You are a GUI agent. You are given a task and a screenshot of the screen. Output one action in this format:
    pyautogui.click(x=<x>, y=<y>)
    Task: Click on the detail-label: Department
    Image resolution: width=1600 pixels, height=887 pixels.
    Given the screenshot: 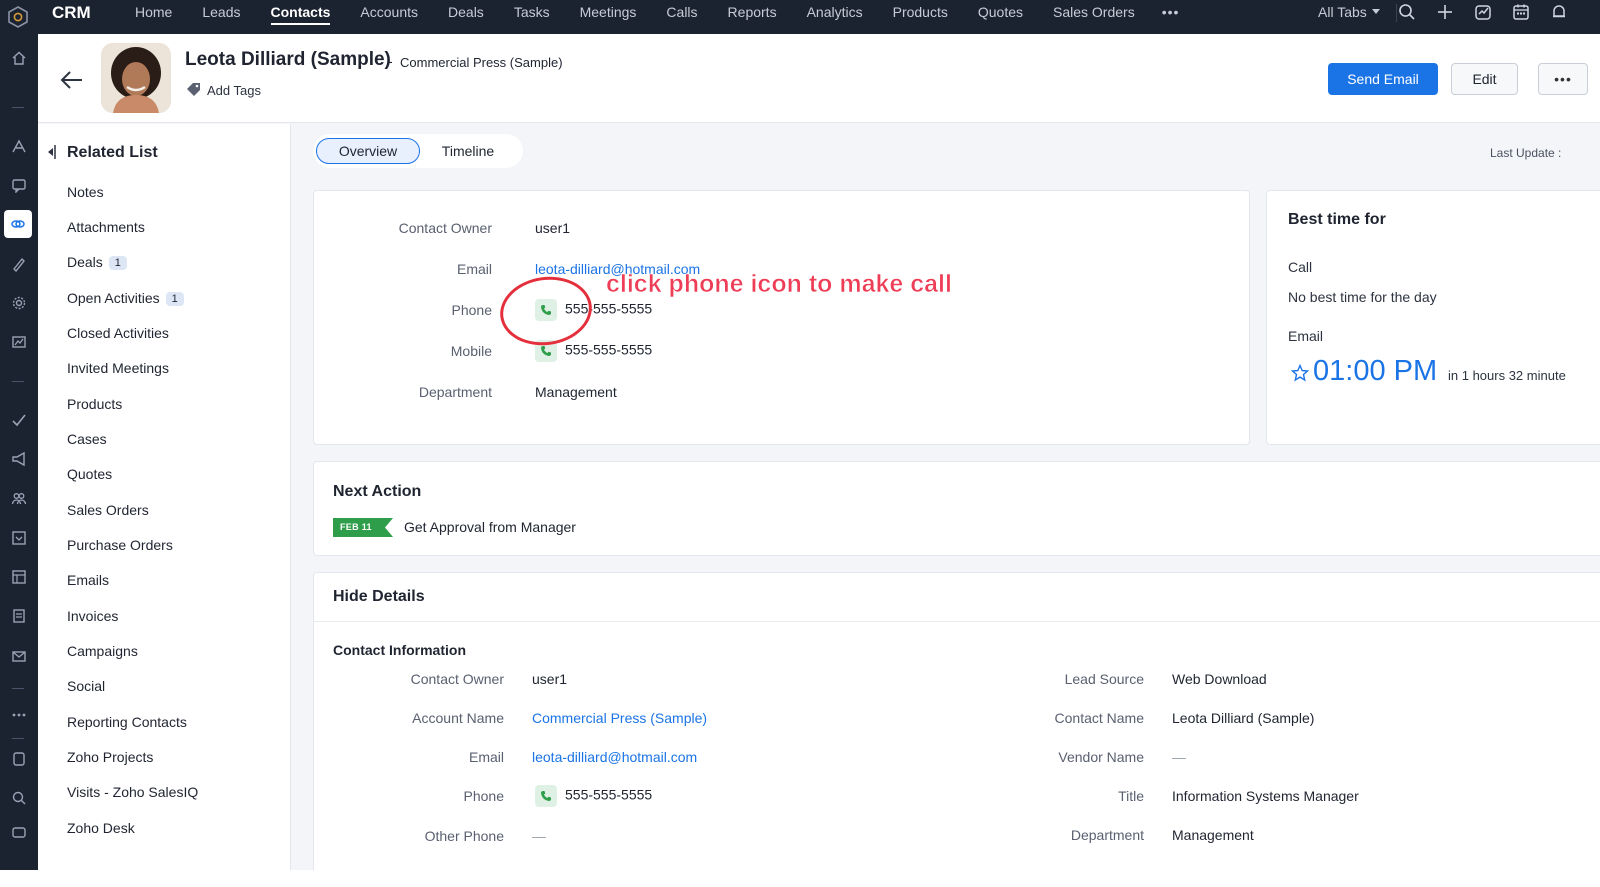 What is the action you would take?
    pyautogui.click(x=1107, y=835)
    